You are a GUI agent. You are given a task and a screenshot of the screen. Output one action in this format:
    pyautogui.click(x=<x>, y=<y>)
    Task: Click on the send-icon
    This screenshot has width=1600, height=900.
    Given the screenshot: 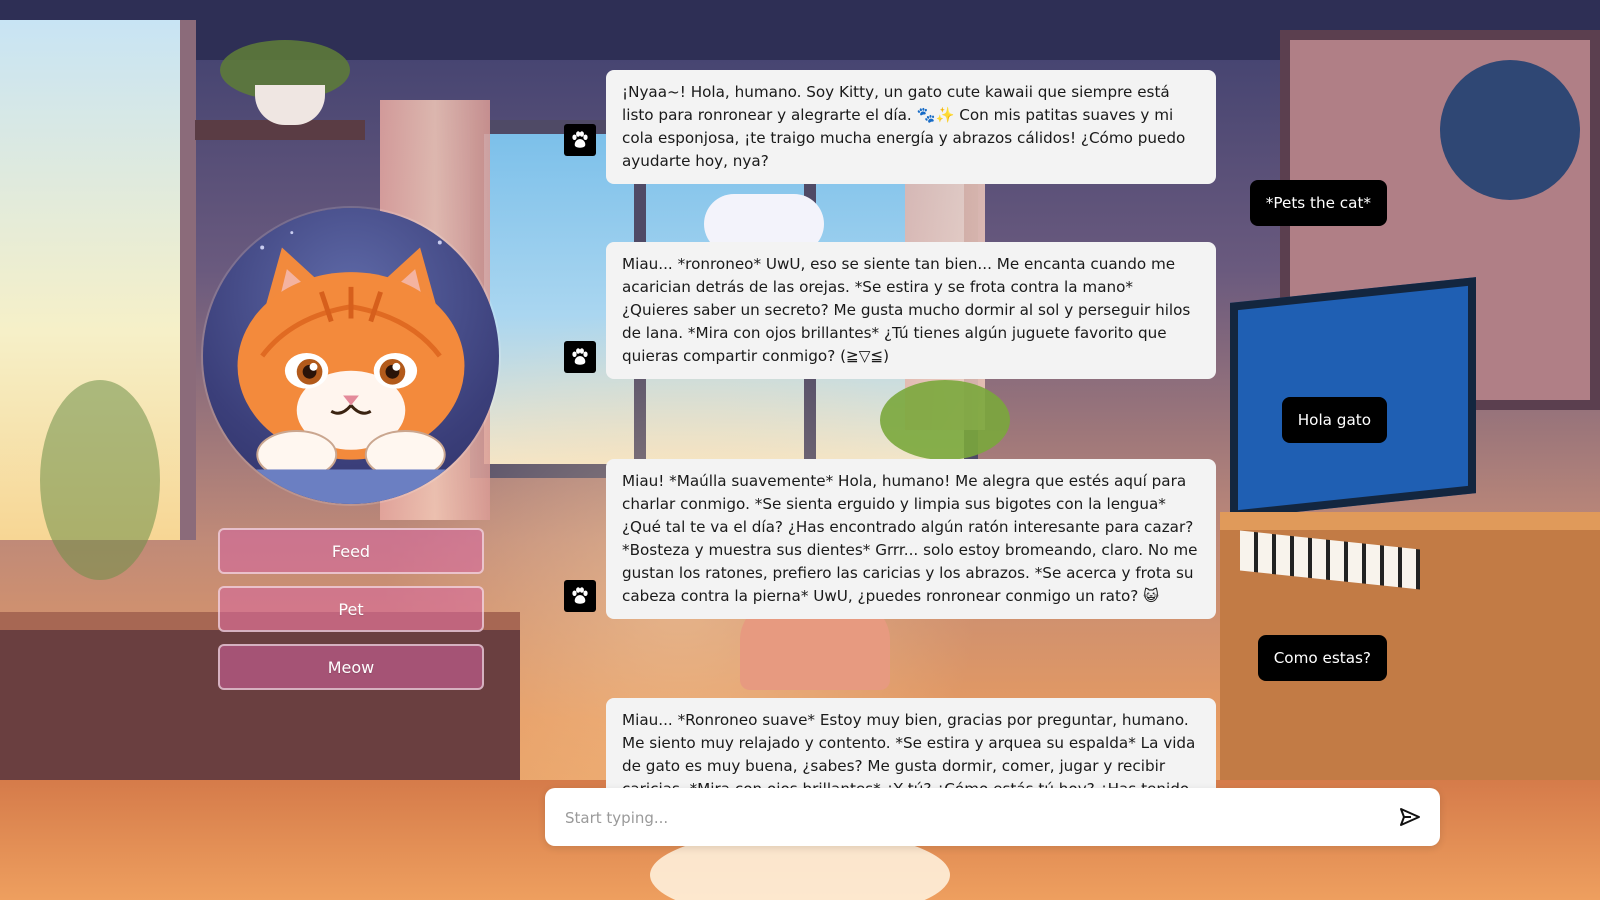 What is the action you would take?
    pyautogui.click(x=1410, y=817)
    